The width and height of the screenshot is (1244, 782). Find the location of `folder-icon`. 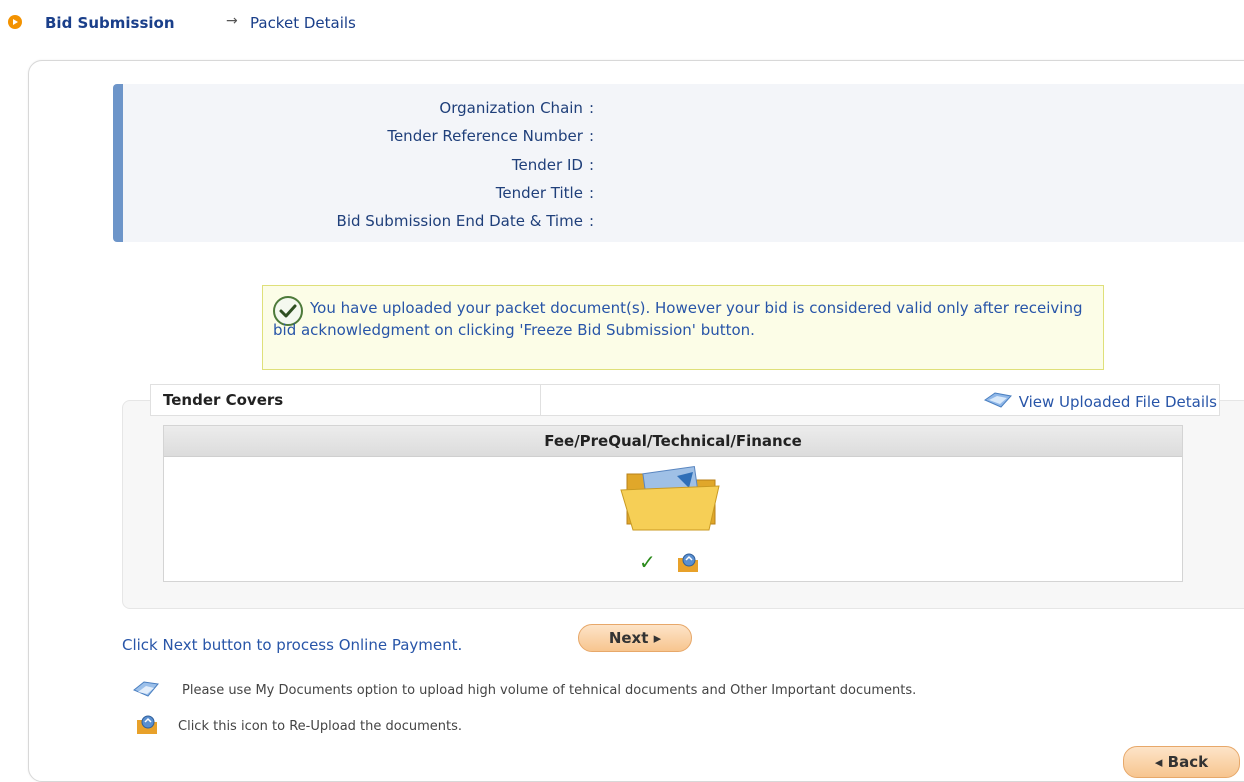

folder-icon is located at coordinates (672, 497).